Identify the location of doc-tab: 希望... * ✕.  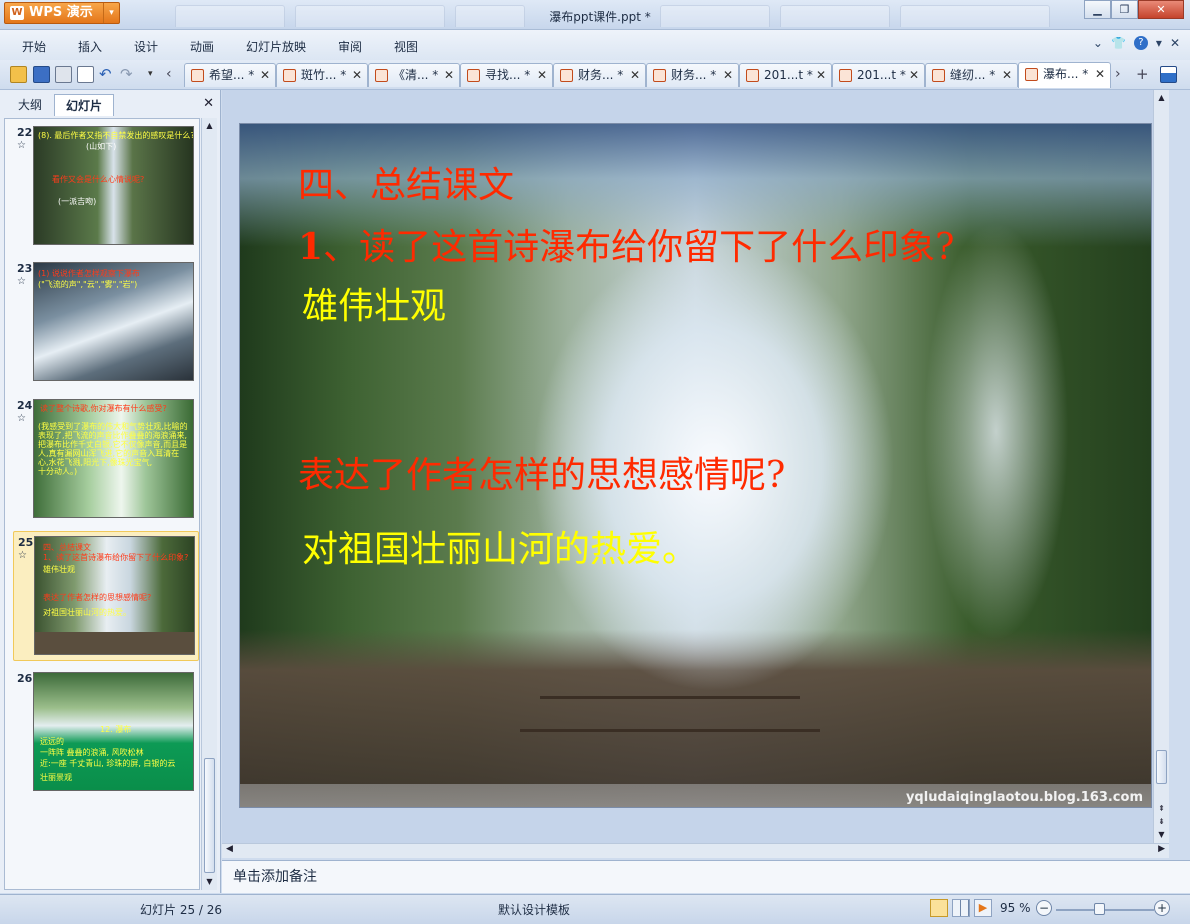
(230, 75).